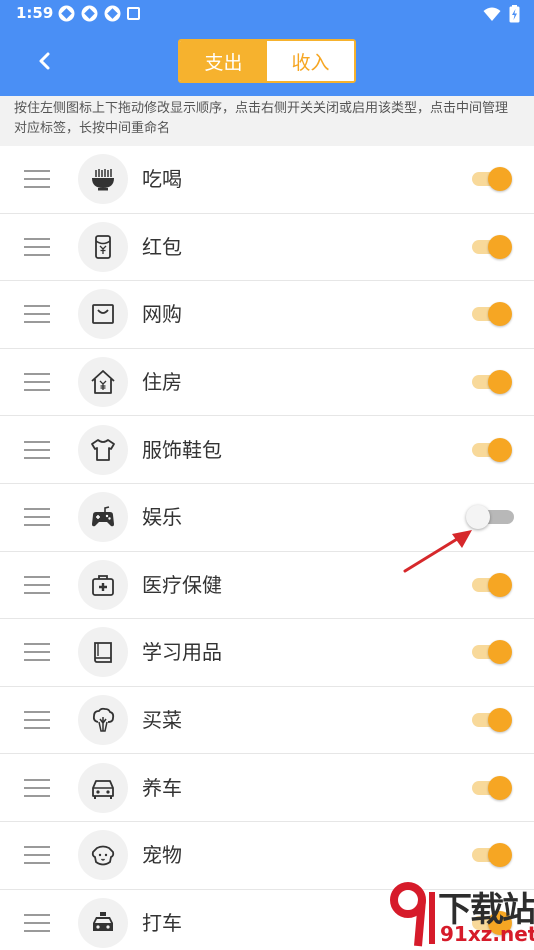  Describe the element at coordinates (162, 247) in the screenshot. I see `category-label: 红包` at that location.